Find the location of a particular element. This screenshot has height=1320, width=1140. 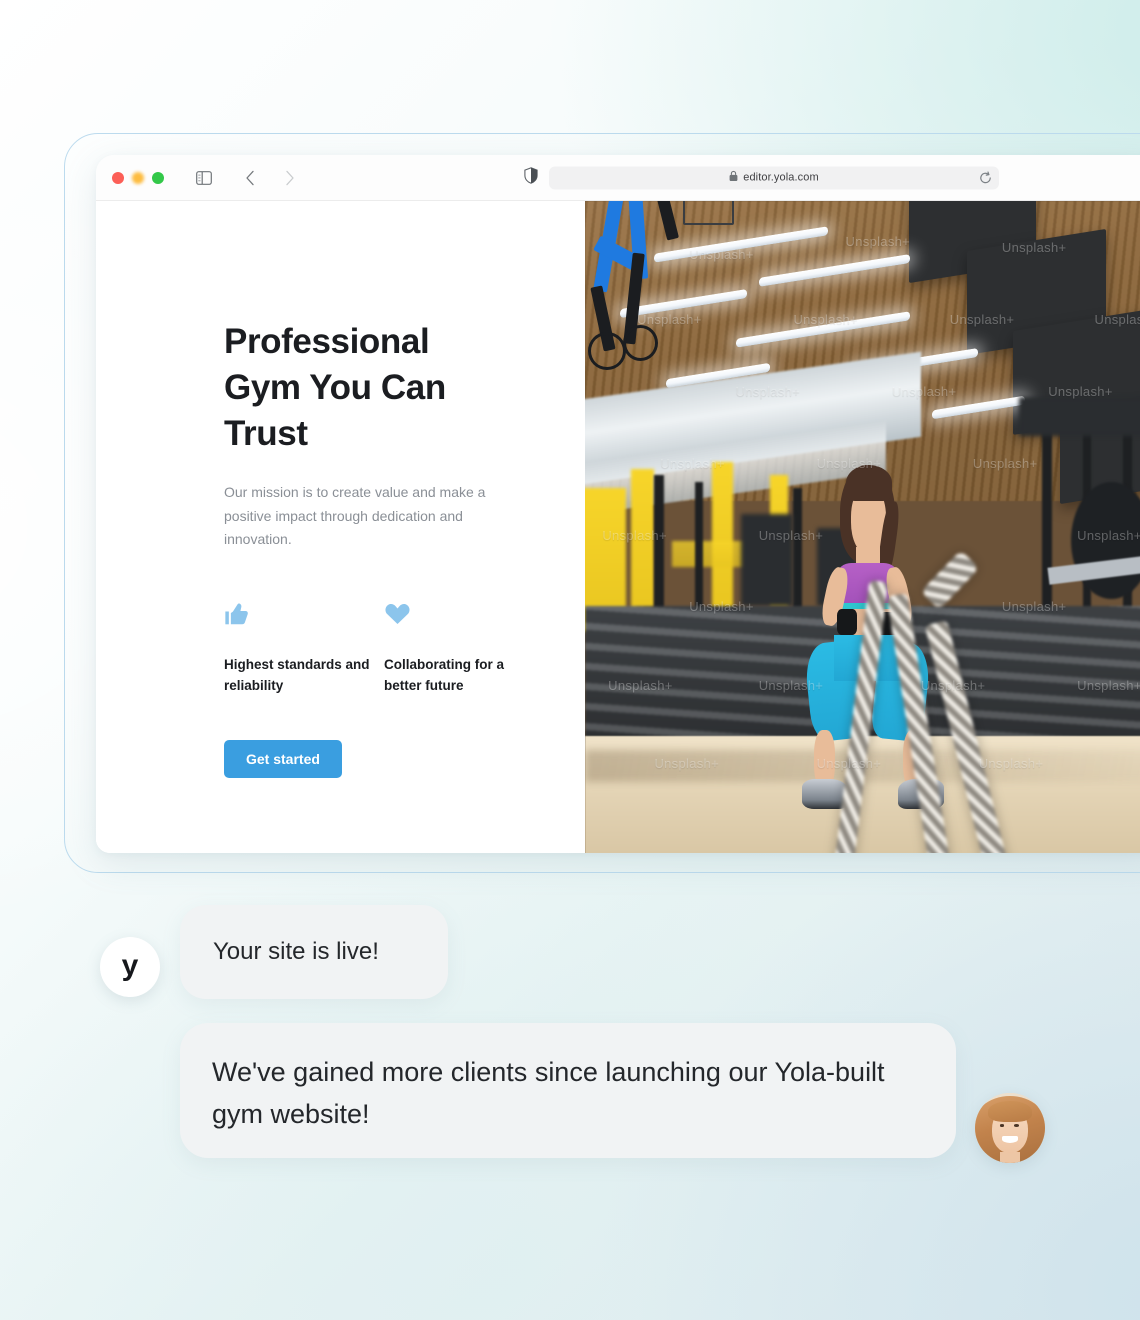

chat-bubble-yola: Your site is live! is located at coordinates (314, 952).